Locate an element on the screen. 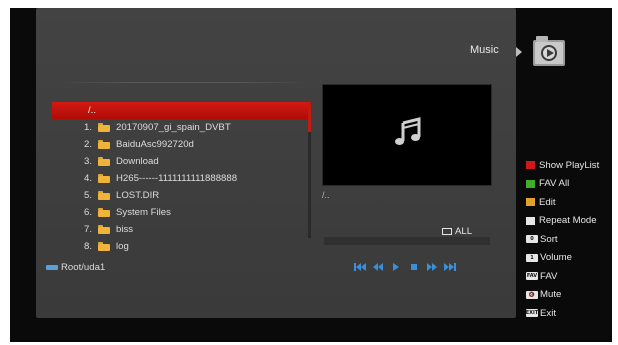  media-player-icon is located at coordinates (549, 51).